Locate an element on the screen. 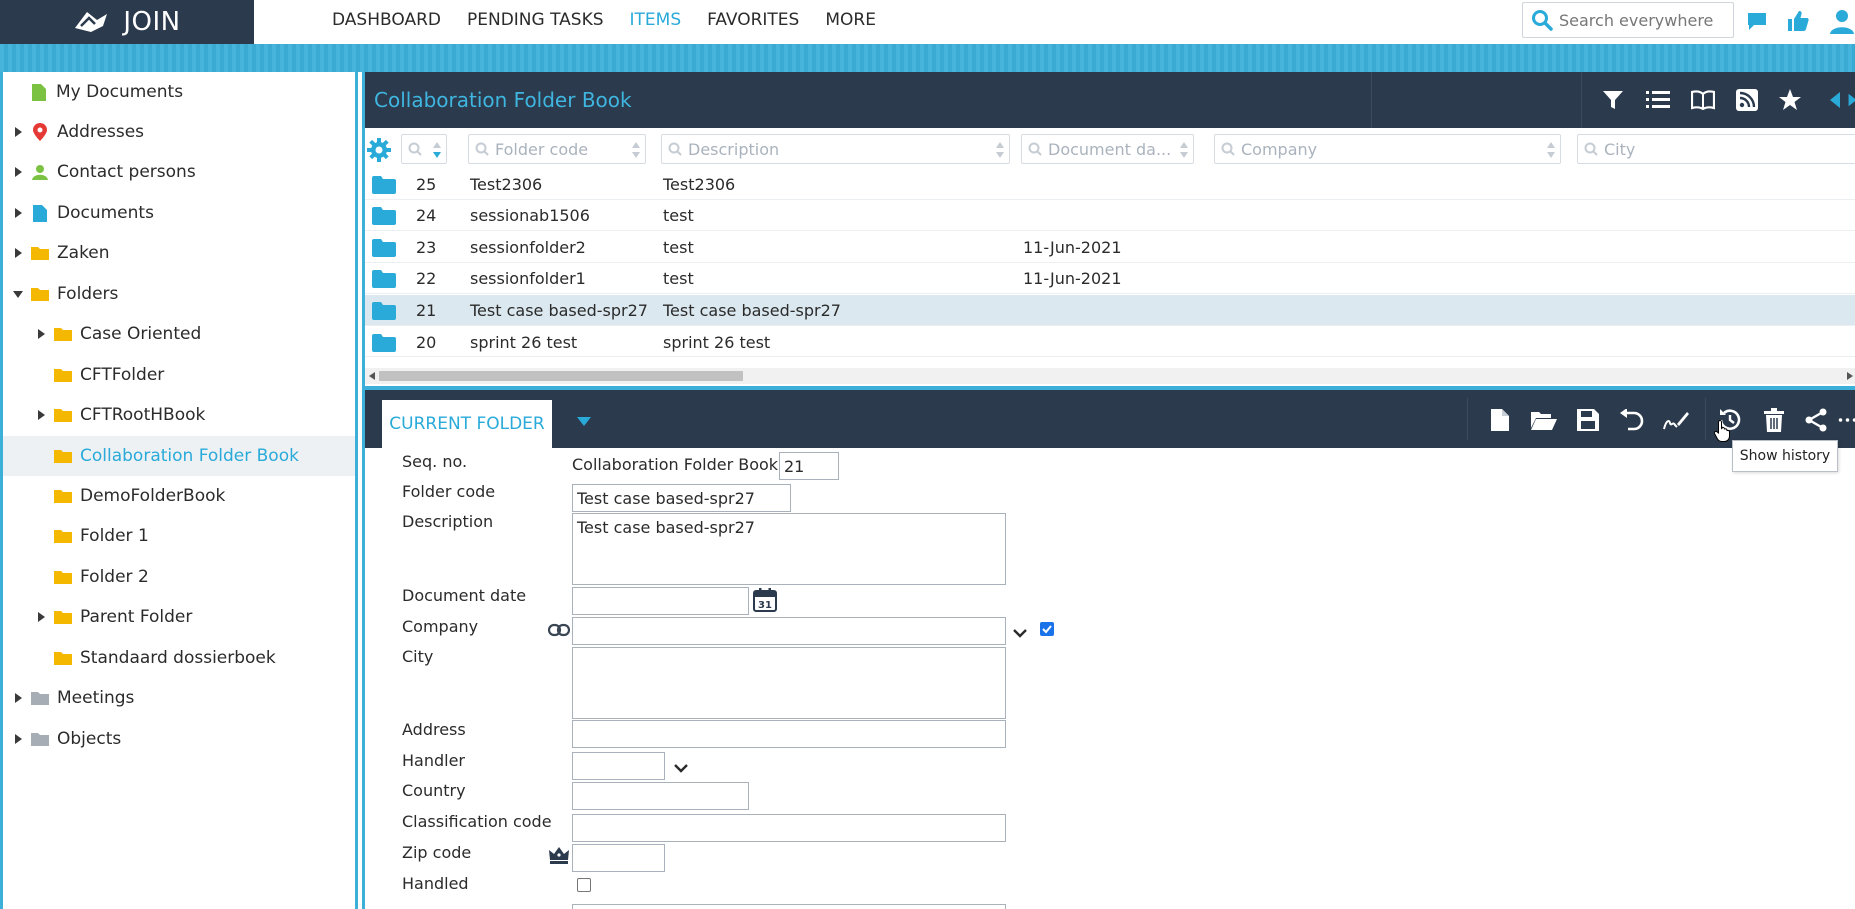 The height and width of the screenshot is (909, 1855). tree-item-meetings: Meetings is located at coordinates (179, 698).